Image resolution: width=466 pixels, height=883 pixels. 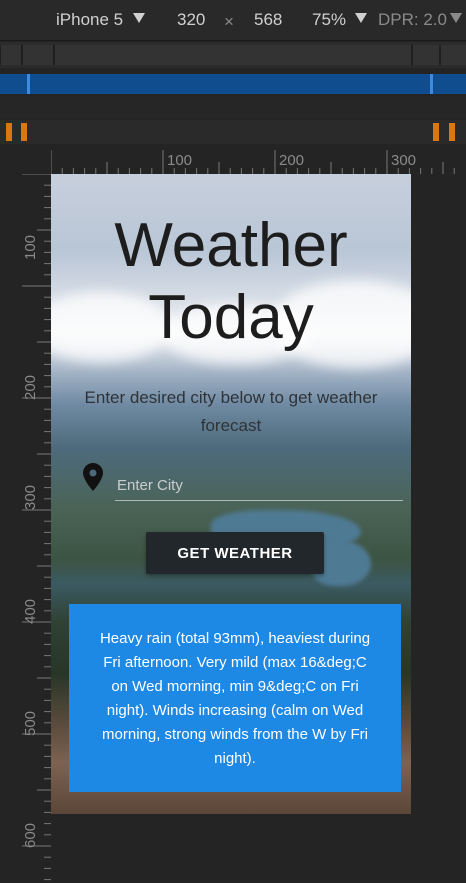 What do you see at coordinates (231, 282) in the screenshot?
I see `page-title: Weather Today` at bounding box center [231, 282].